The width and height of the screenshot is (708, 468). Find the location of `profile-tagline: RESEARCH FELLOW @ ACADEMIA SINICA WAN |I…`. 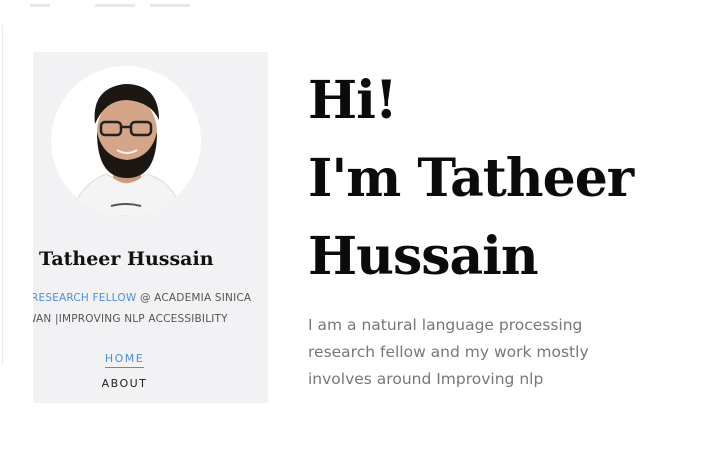

profile-tagline: RESEARCH FELLOW @ ACADEMIA SINICA WAN |I… is located at coordinates (150, 309).